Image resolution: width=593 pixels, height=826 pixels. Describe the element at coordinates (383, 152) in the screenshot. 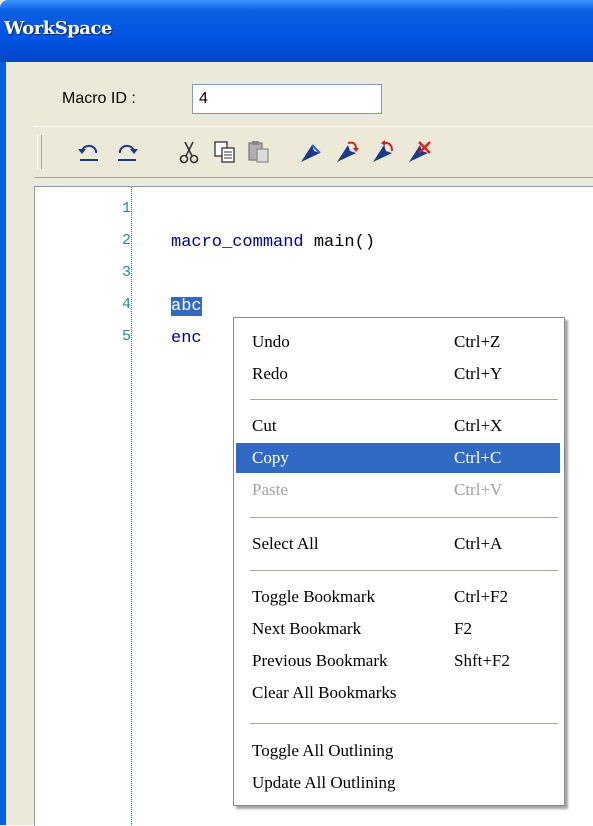

I see `previous-bookmark-icon` at that location.